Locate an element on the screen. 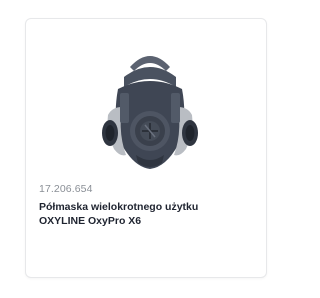  product-sku: 17.206.654 is located at coordinates (66, 189).